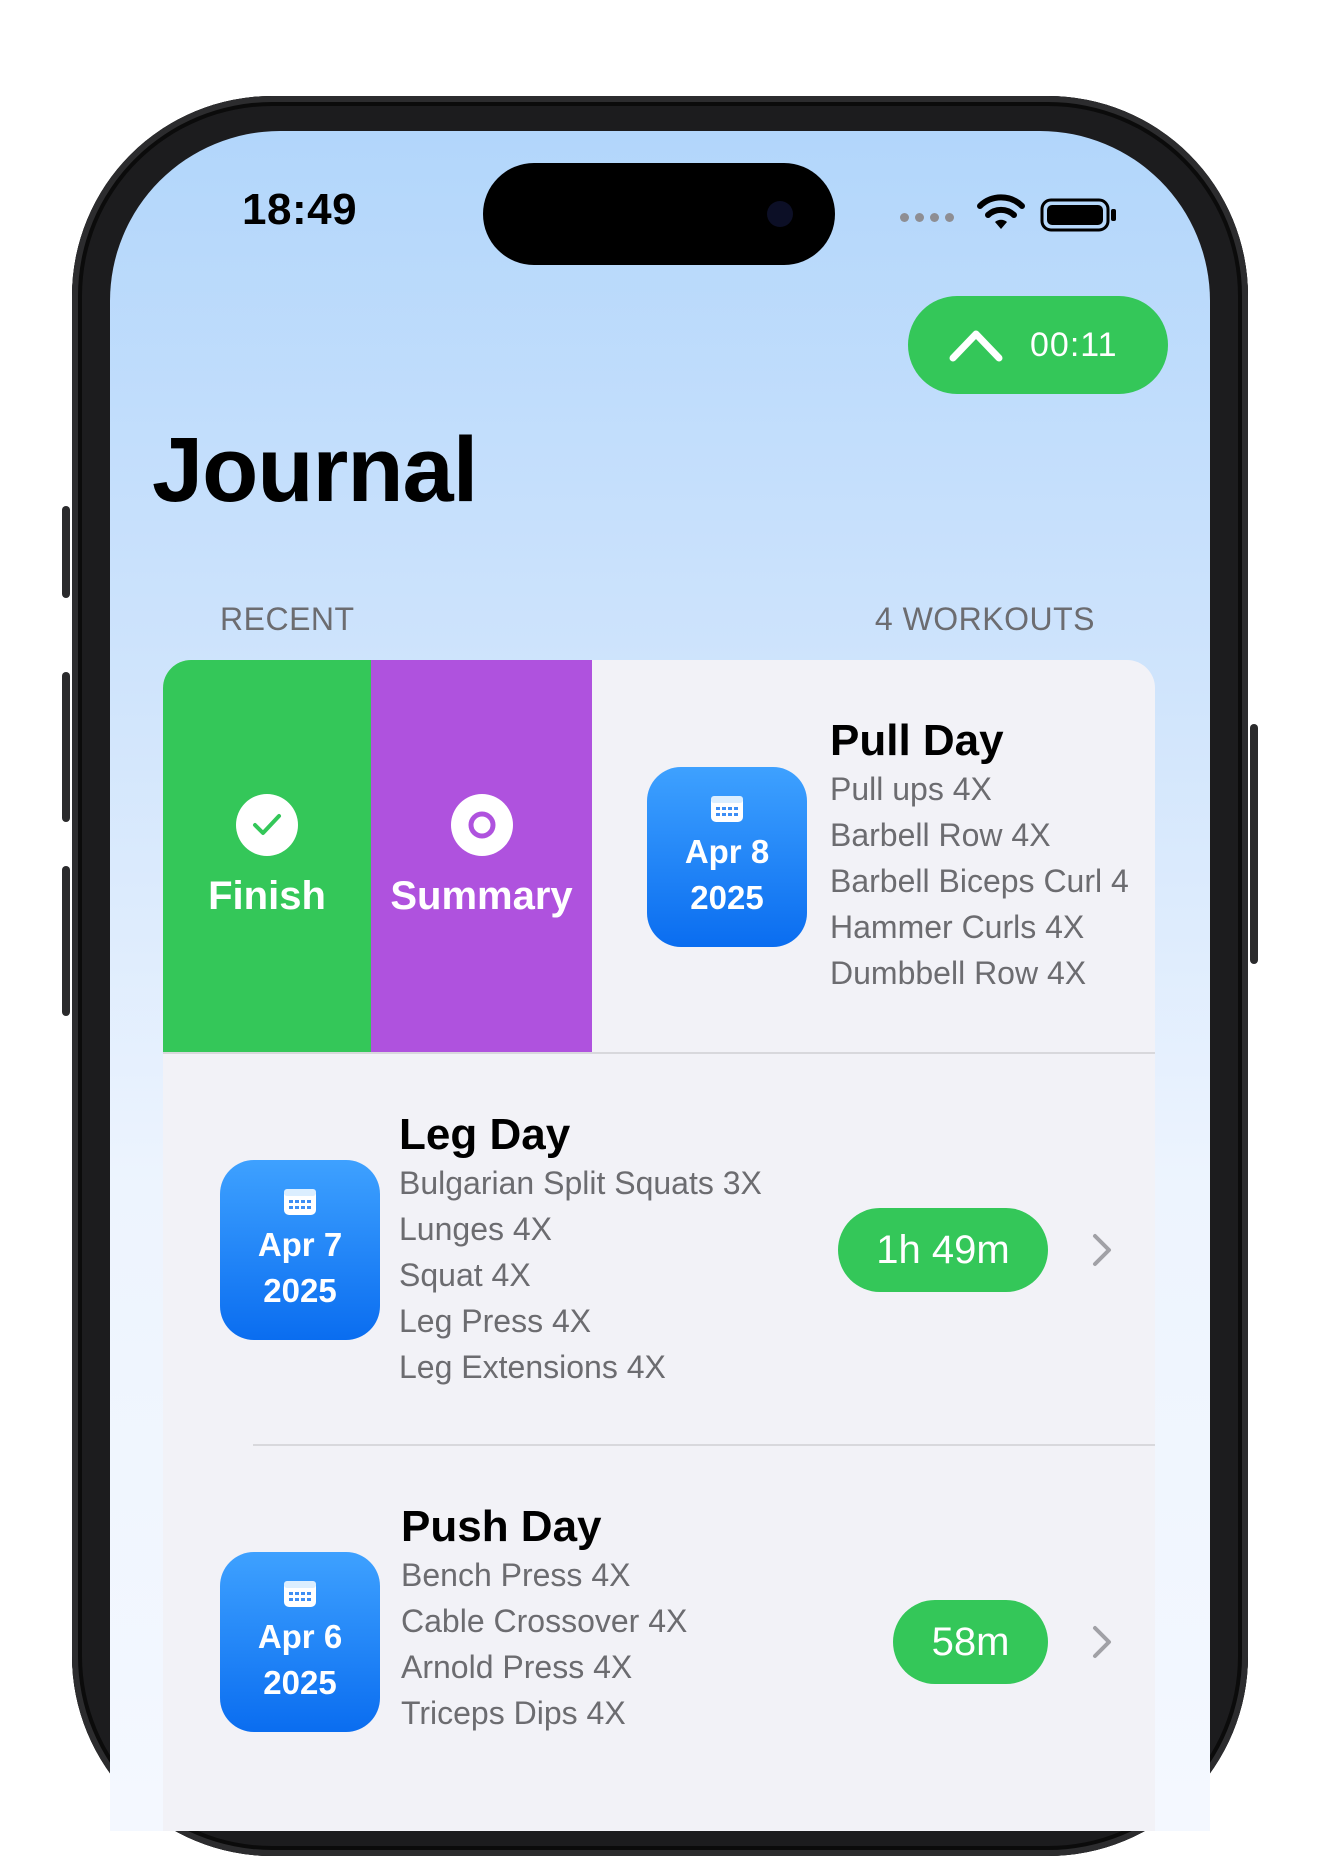 Image resolution: width=1320 pixels, height=1856 pixels. Describe the element at coordinates (917, 740) in the screenshot. I see `workout-title: Pull Day` at that location.